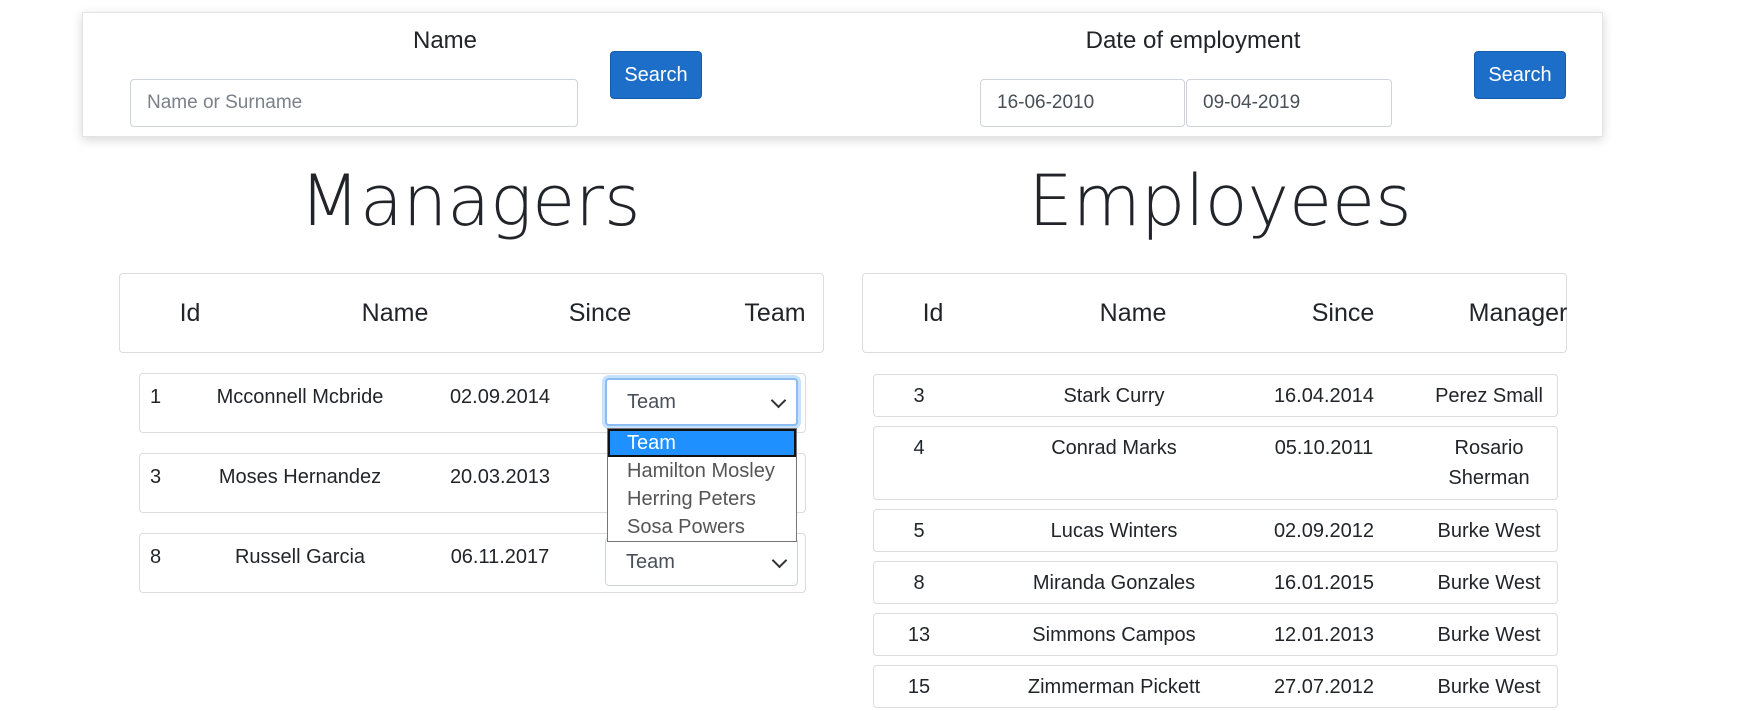 Image resolution: width=1759 pixels, height=711 pixels. What do you see at coordinates (1324, 531) in the screenshot?
I see `employee-since: 02.09.2012` at bounding box center [1324, 531].